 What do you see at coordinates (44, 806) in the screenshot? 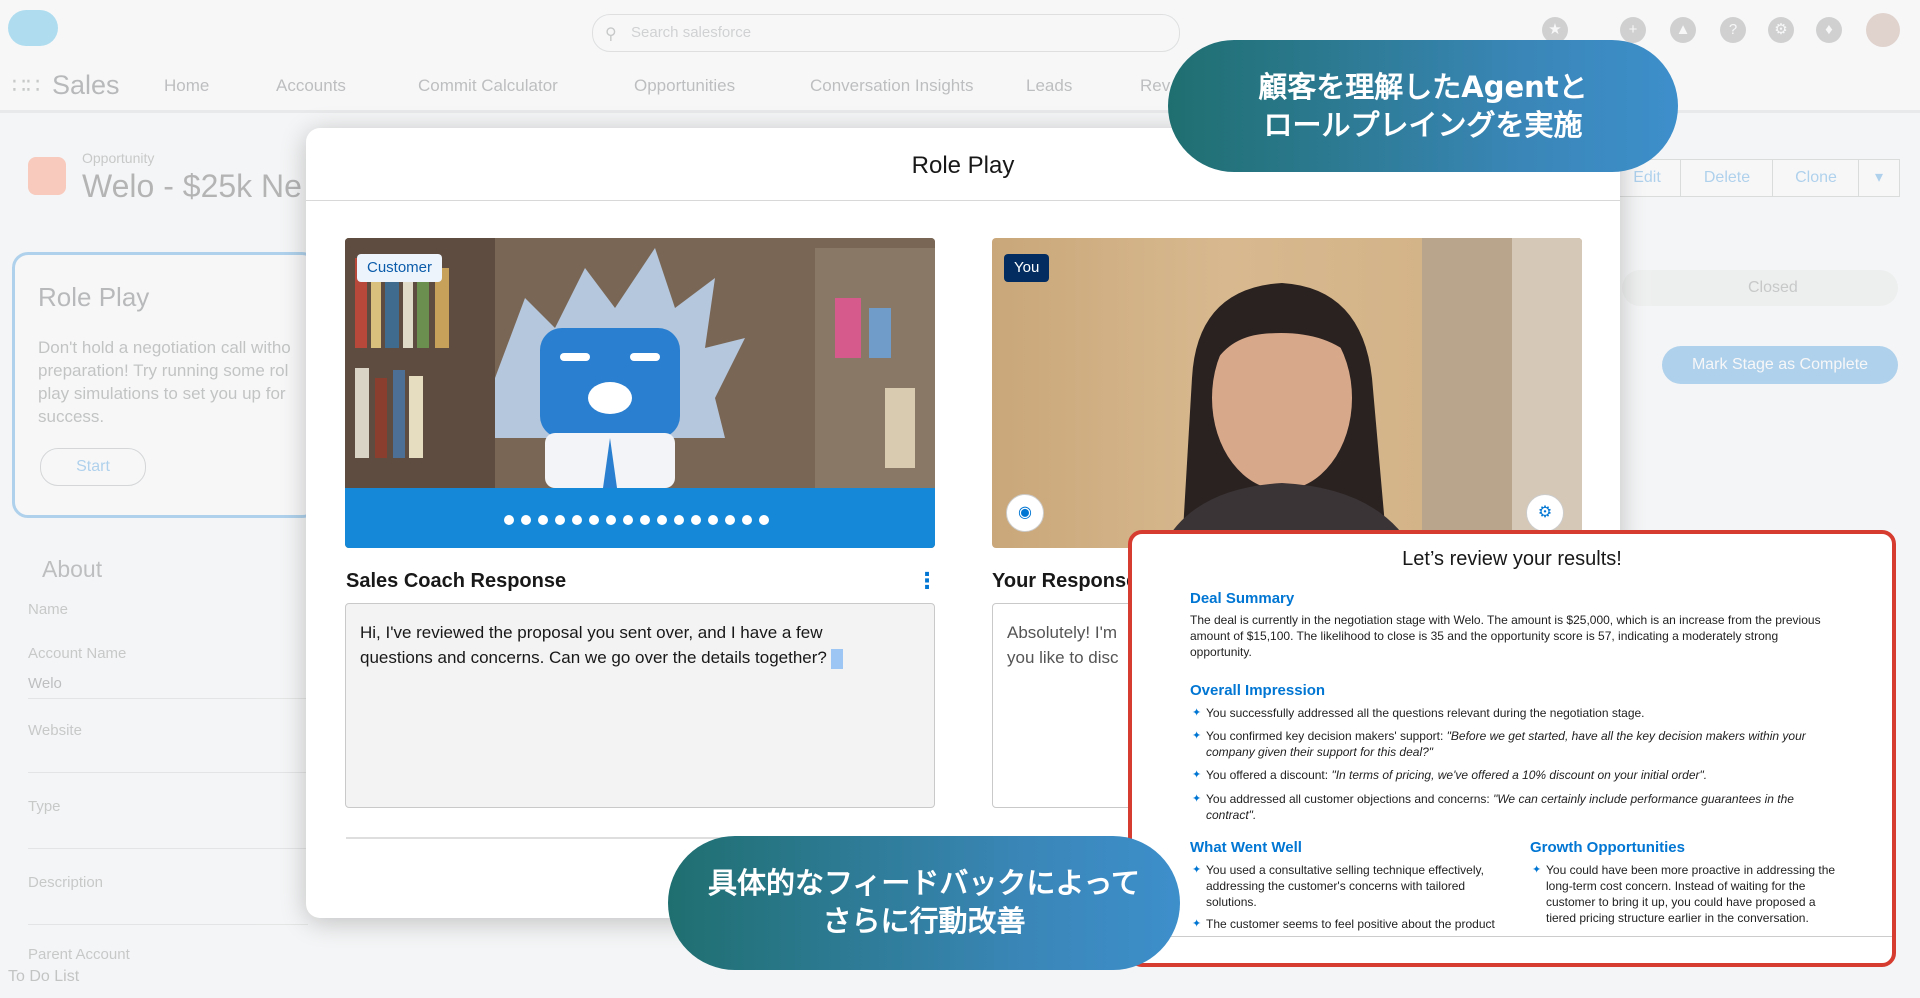
I see `field-label-type: Type` at bounding box center [44, 806].